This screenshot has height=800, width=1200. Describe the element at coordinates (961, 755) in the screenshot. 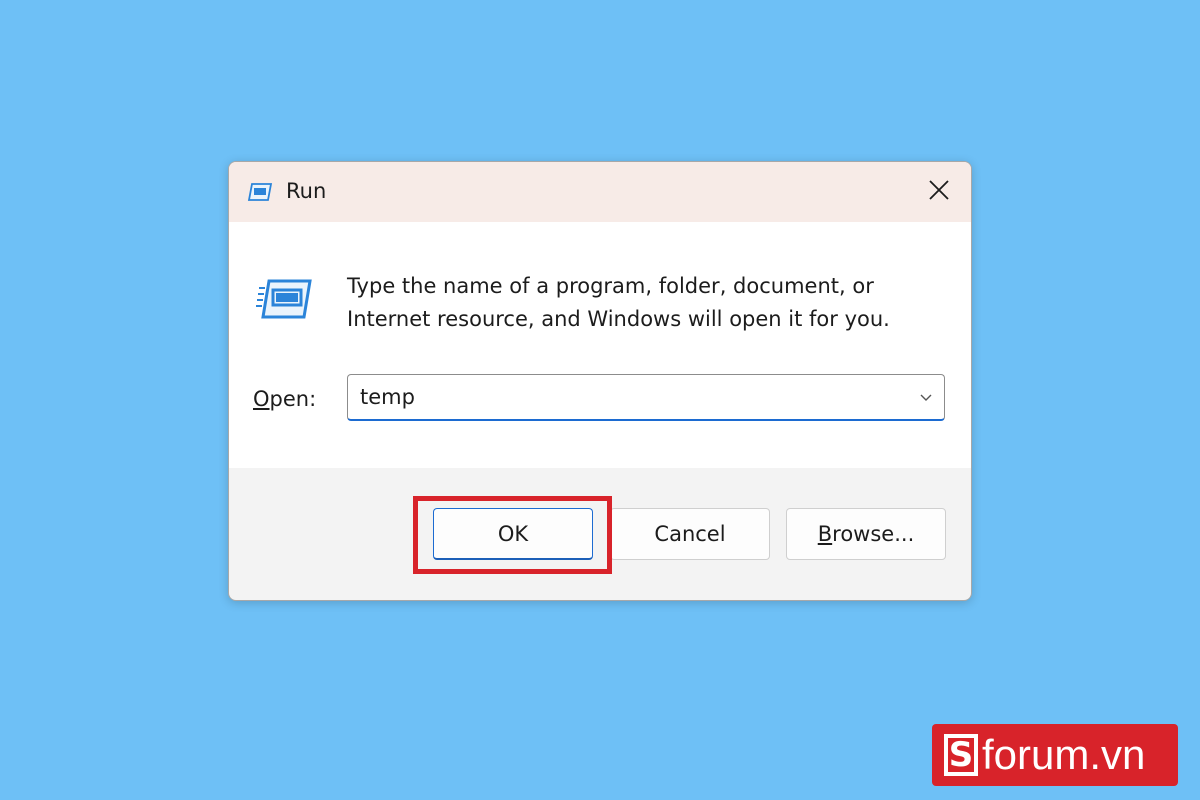

I see `logo-letter: S` at that location.